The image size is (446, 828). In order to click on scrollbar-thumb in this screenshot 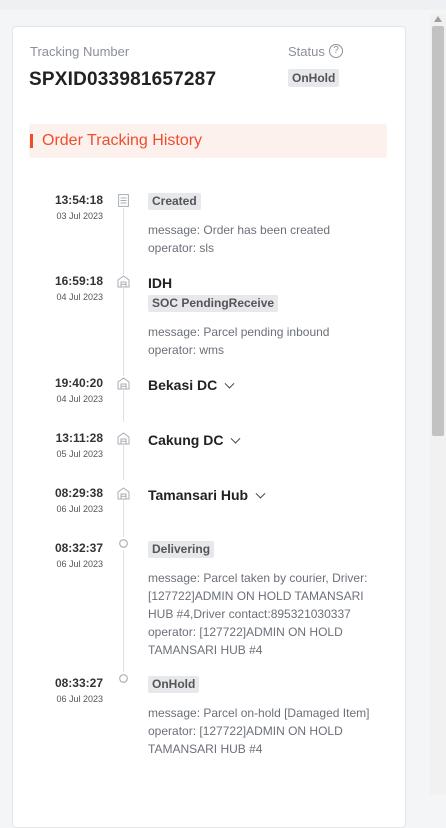, I will do `click(438, 231)`.